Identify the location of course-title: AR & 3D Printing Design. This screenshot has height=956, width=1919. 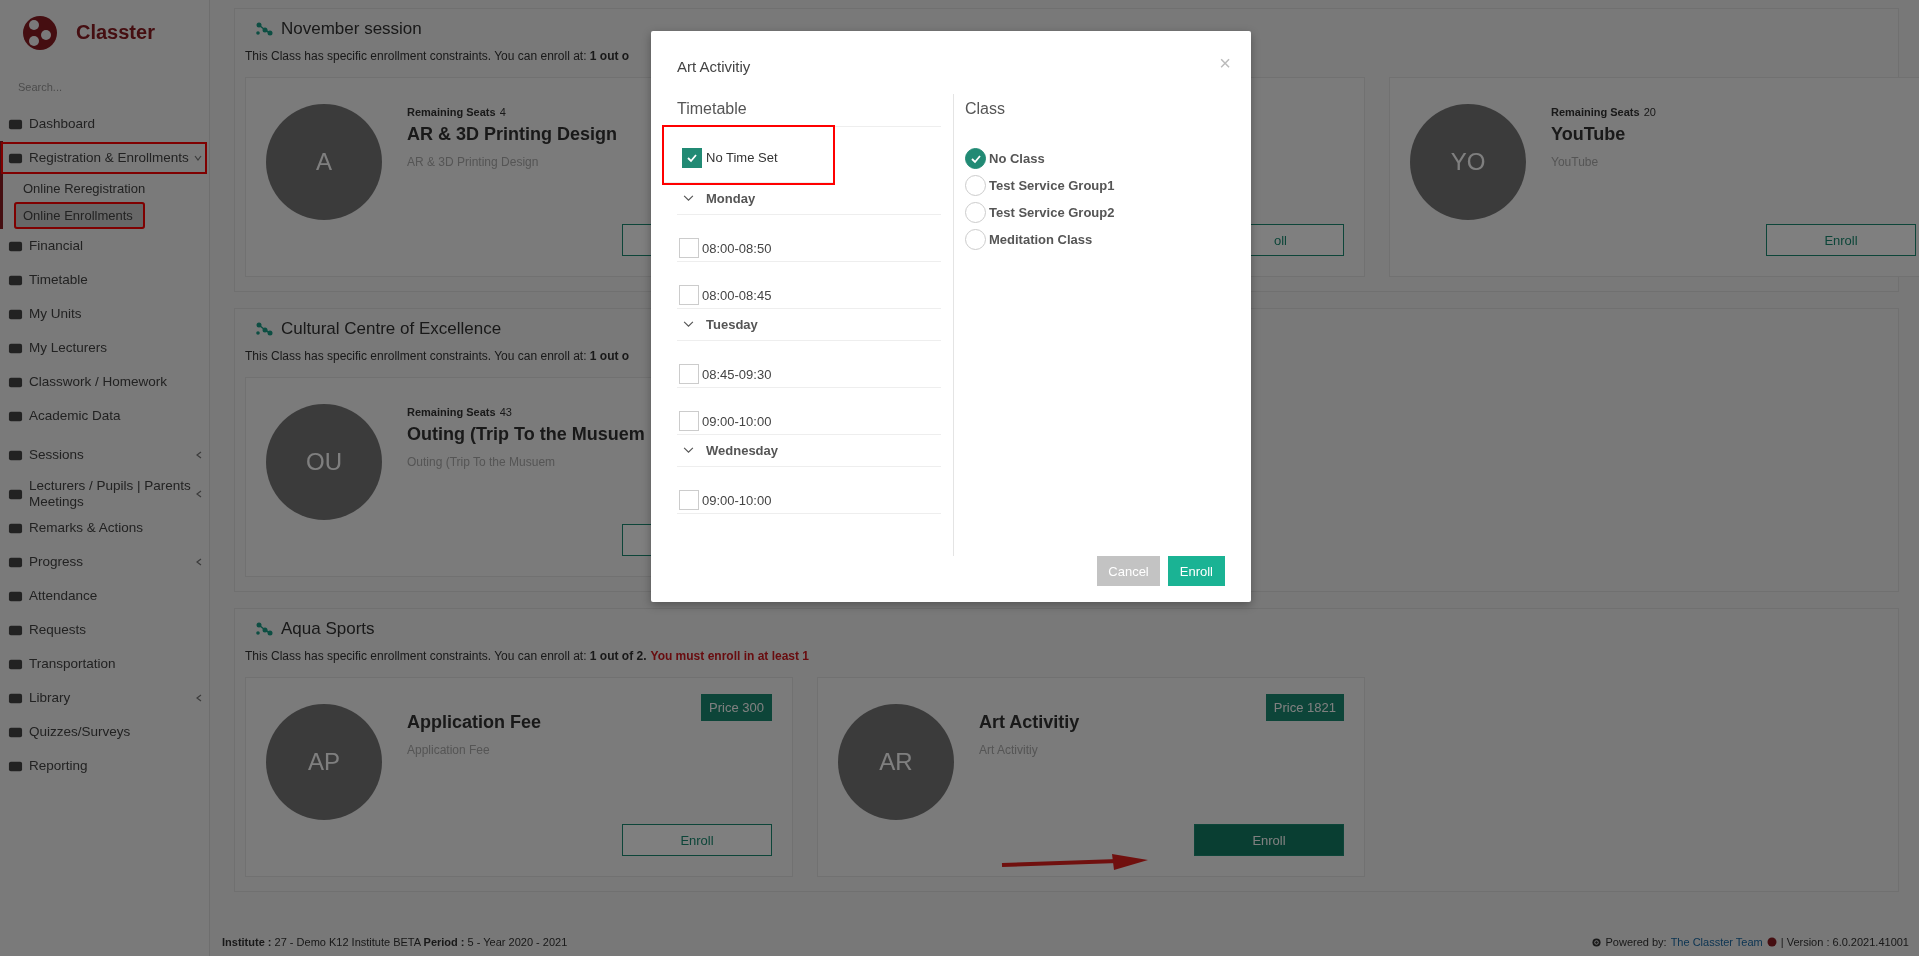
(512, 134).